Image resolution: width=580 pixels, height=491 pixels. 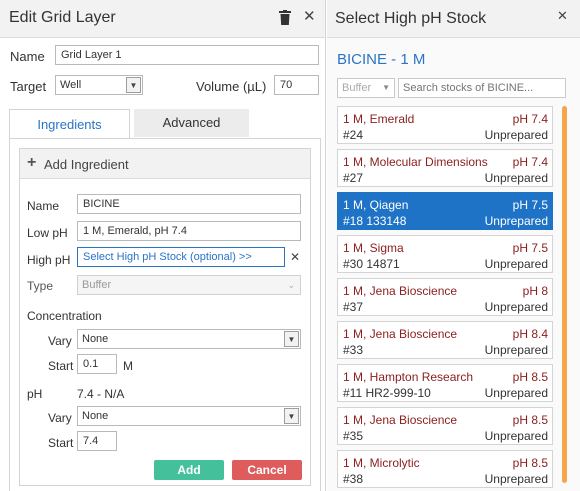 What do you see at coordinates (564, 294) in the screenshot?
I see `scrollbar` at bounding box center [564, 294].